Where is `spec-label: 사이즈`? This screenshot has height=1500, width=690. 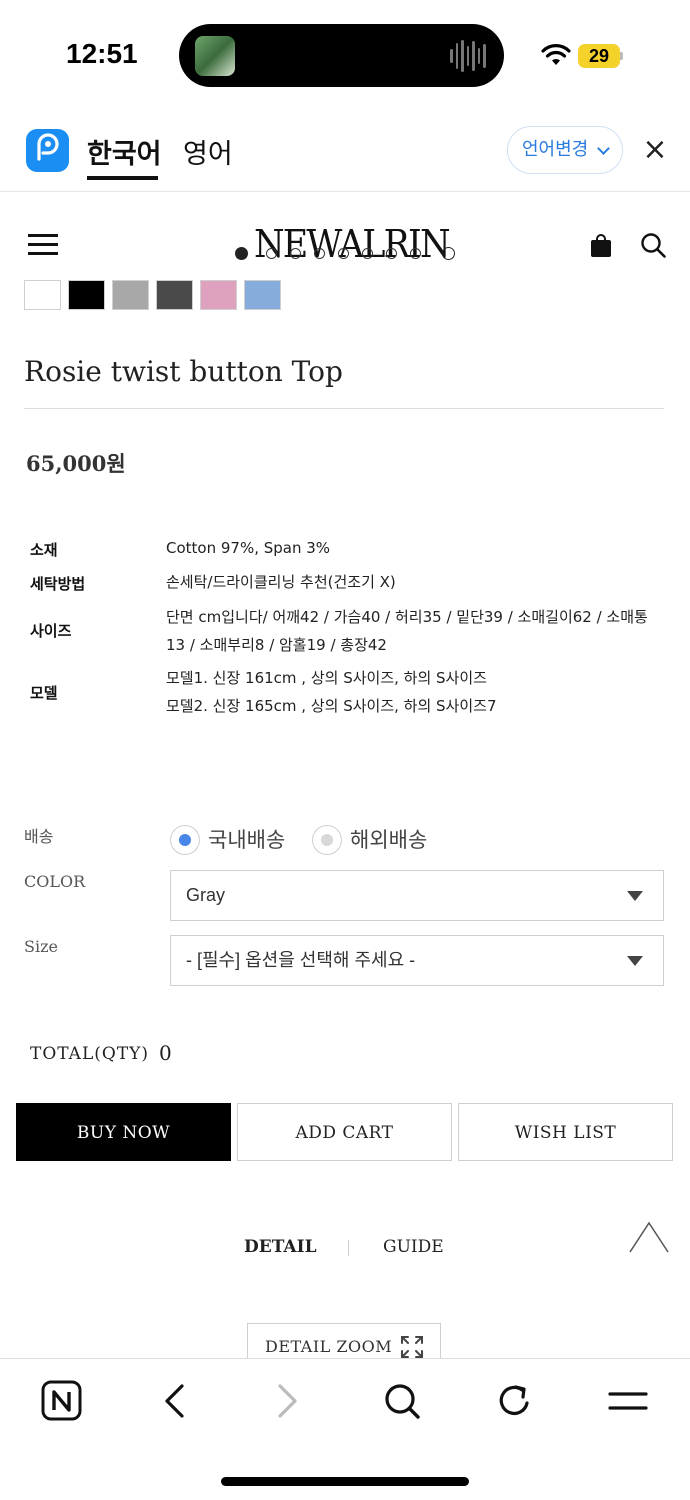
spec-label: 사이즈 is located at coordinates (51, 631).